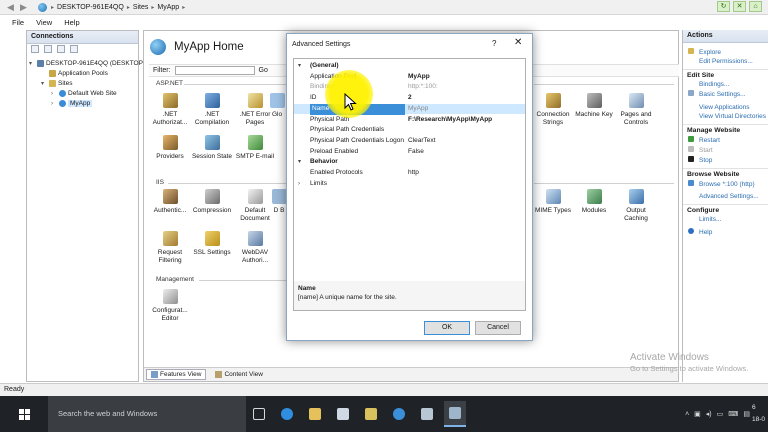 The width and height of the screenshot is (768, 432). I want to click on ok-button: OK, so click(447, 328).